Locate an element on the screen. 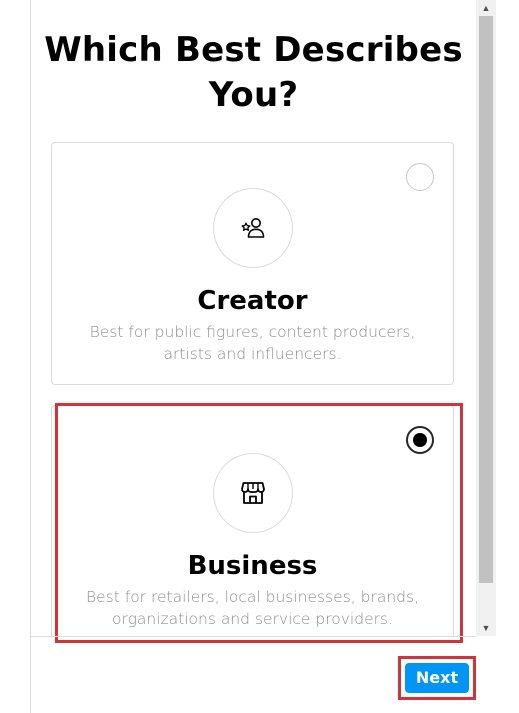  radio-selected-dot is located at coordinates (420, 440).